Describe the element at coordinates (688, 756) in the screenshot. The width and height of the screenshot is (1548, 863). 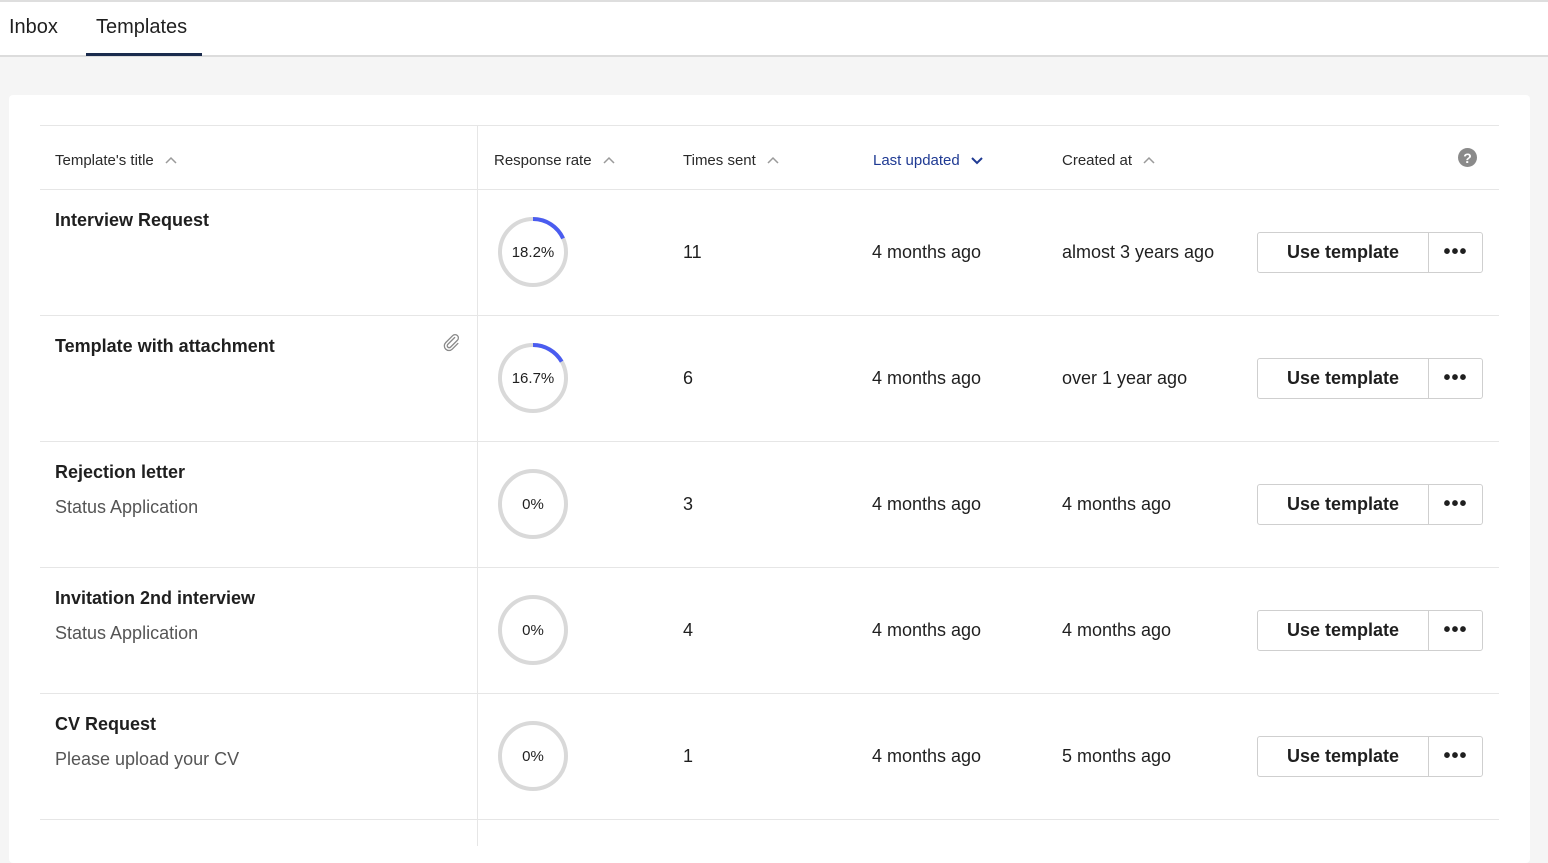
I see `times-sent: 1` at that location.